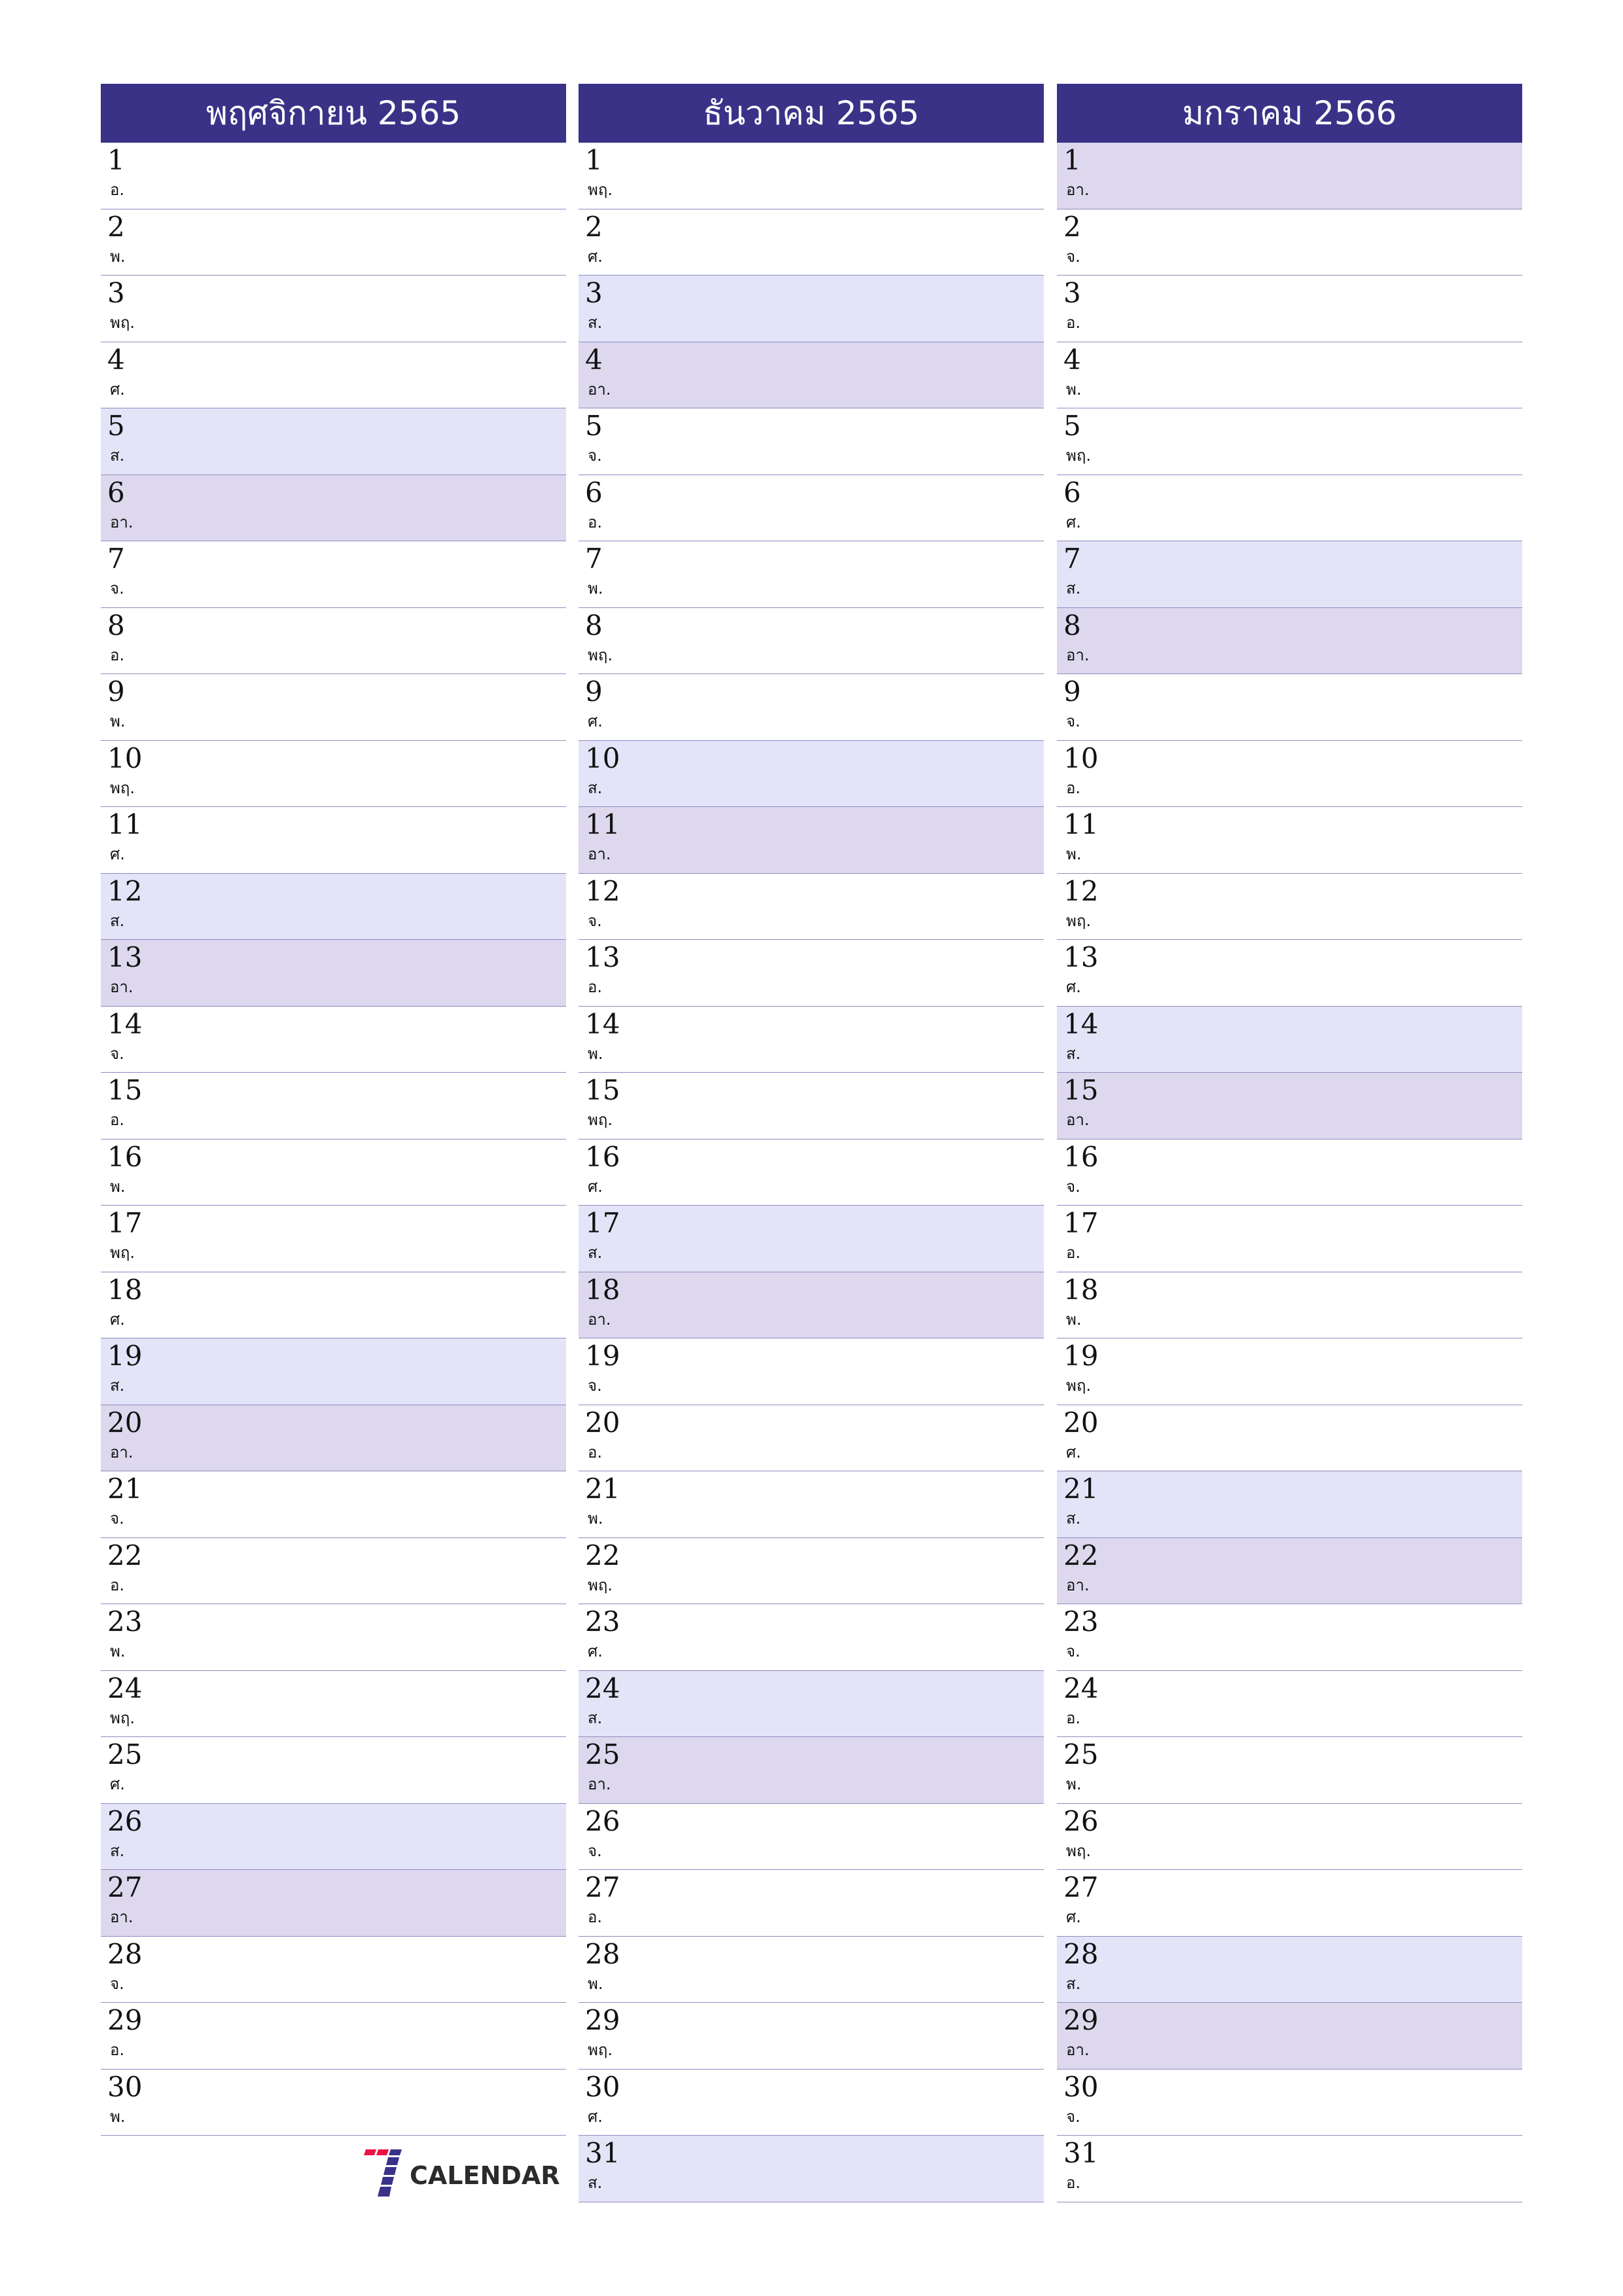  I want to click on day-row: 19 จ., so click(811, 1372).